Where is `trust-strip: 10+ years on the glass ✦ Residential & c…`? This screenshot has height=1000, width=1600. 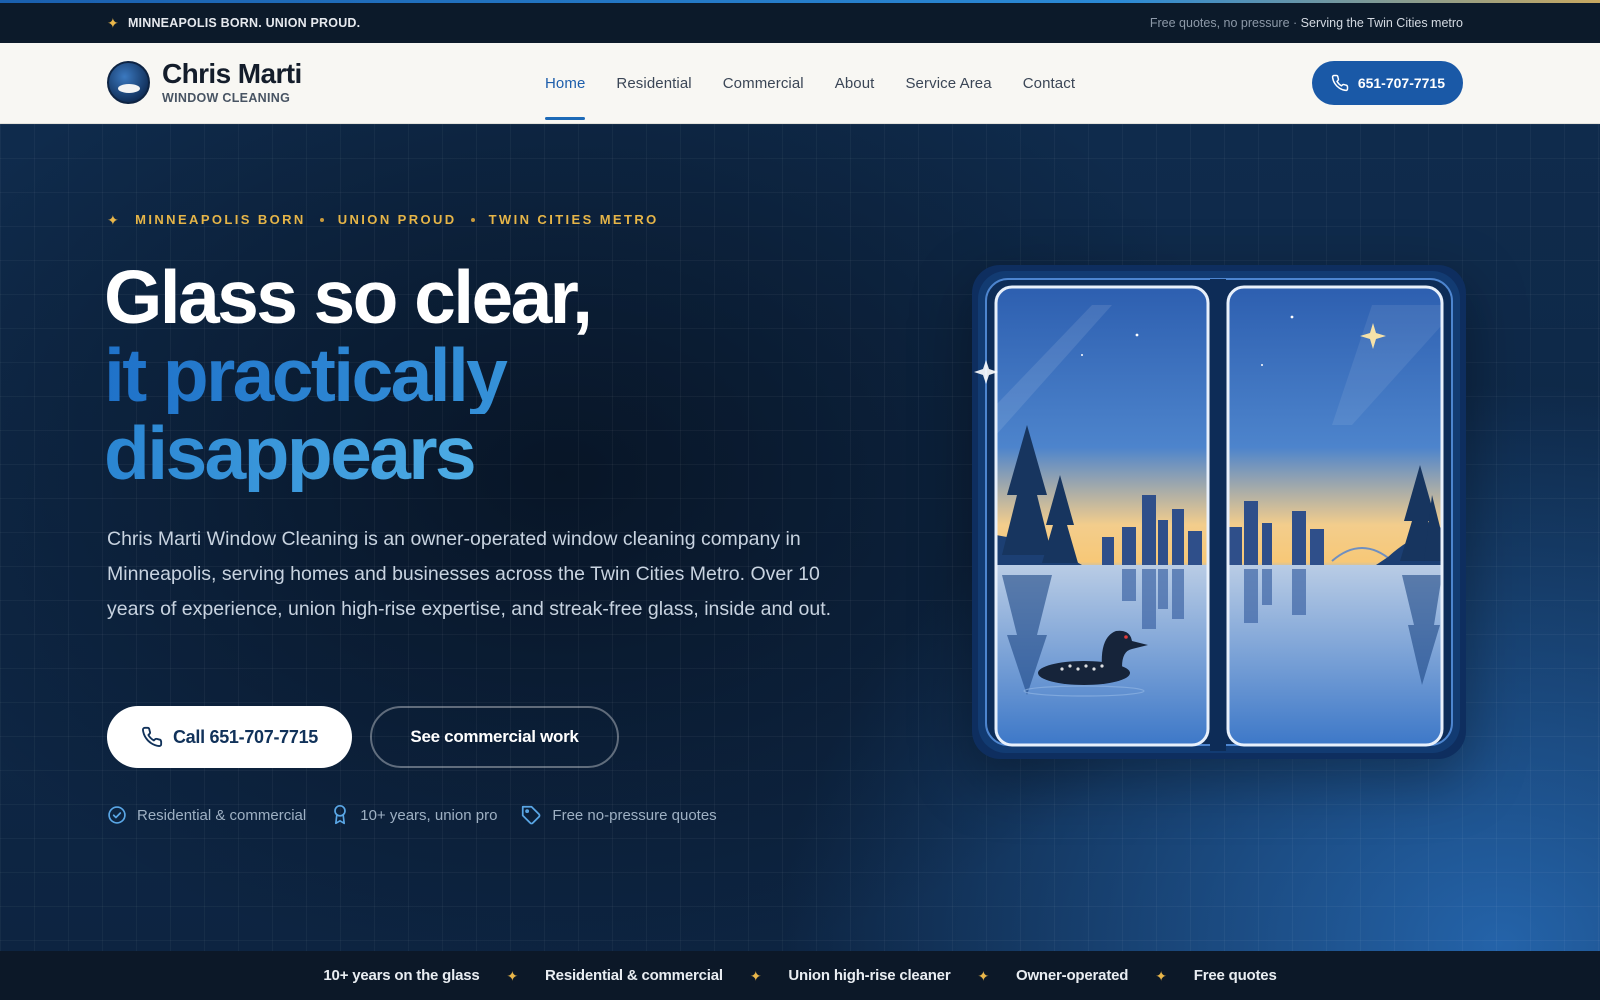
trust-strip: 10+ years on the glass ✦ Residential & c… is located at coordinates (800, 975).